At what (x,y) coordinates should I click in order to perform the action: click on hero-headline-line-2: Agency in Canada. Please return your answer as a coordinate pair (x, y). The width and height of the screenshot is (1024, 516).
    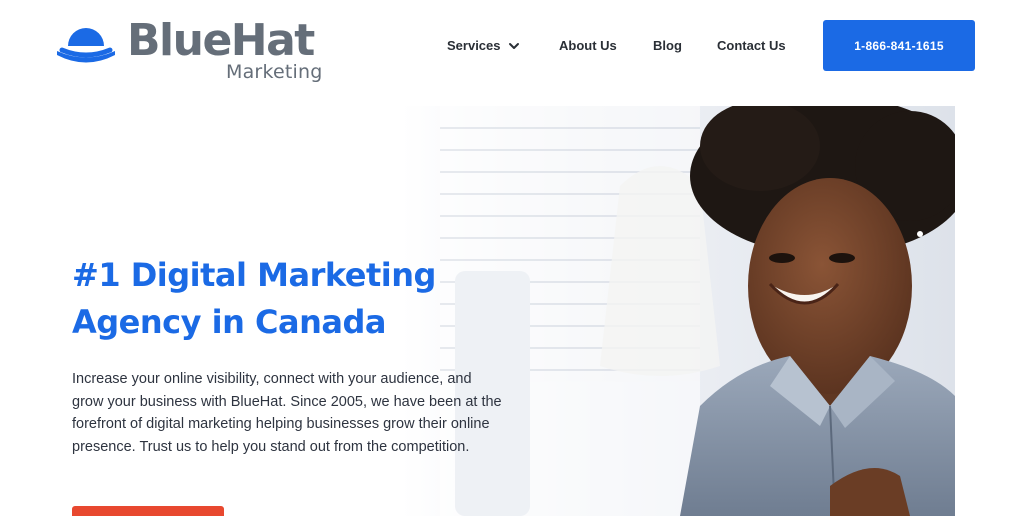
    Looking at the image, I should click on (229, 322).